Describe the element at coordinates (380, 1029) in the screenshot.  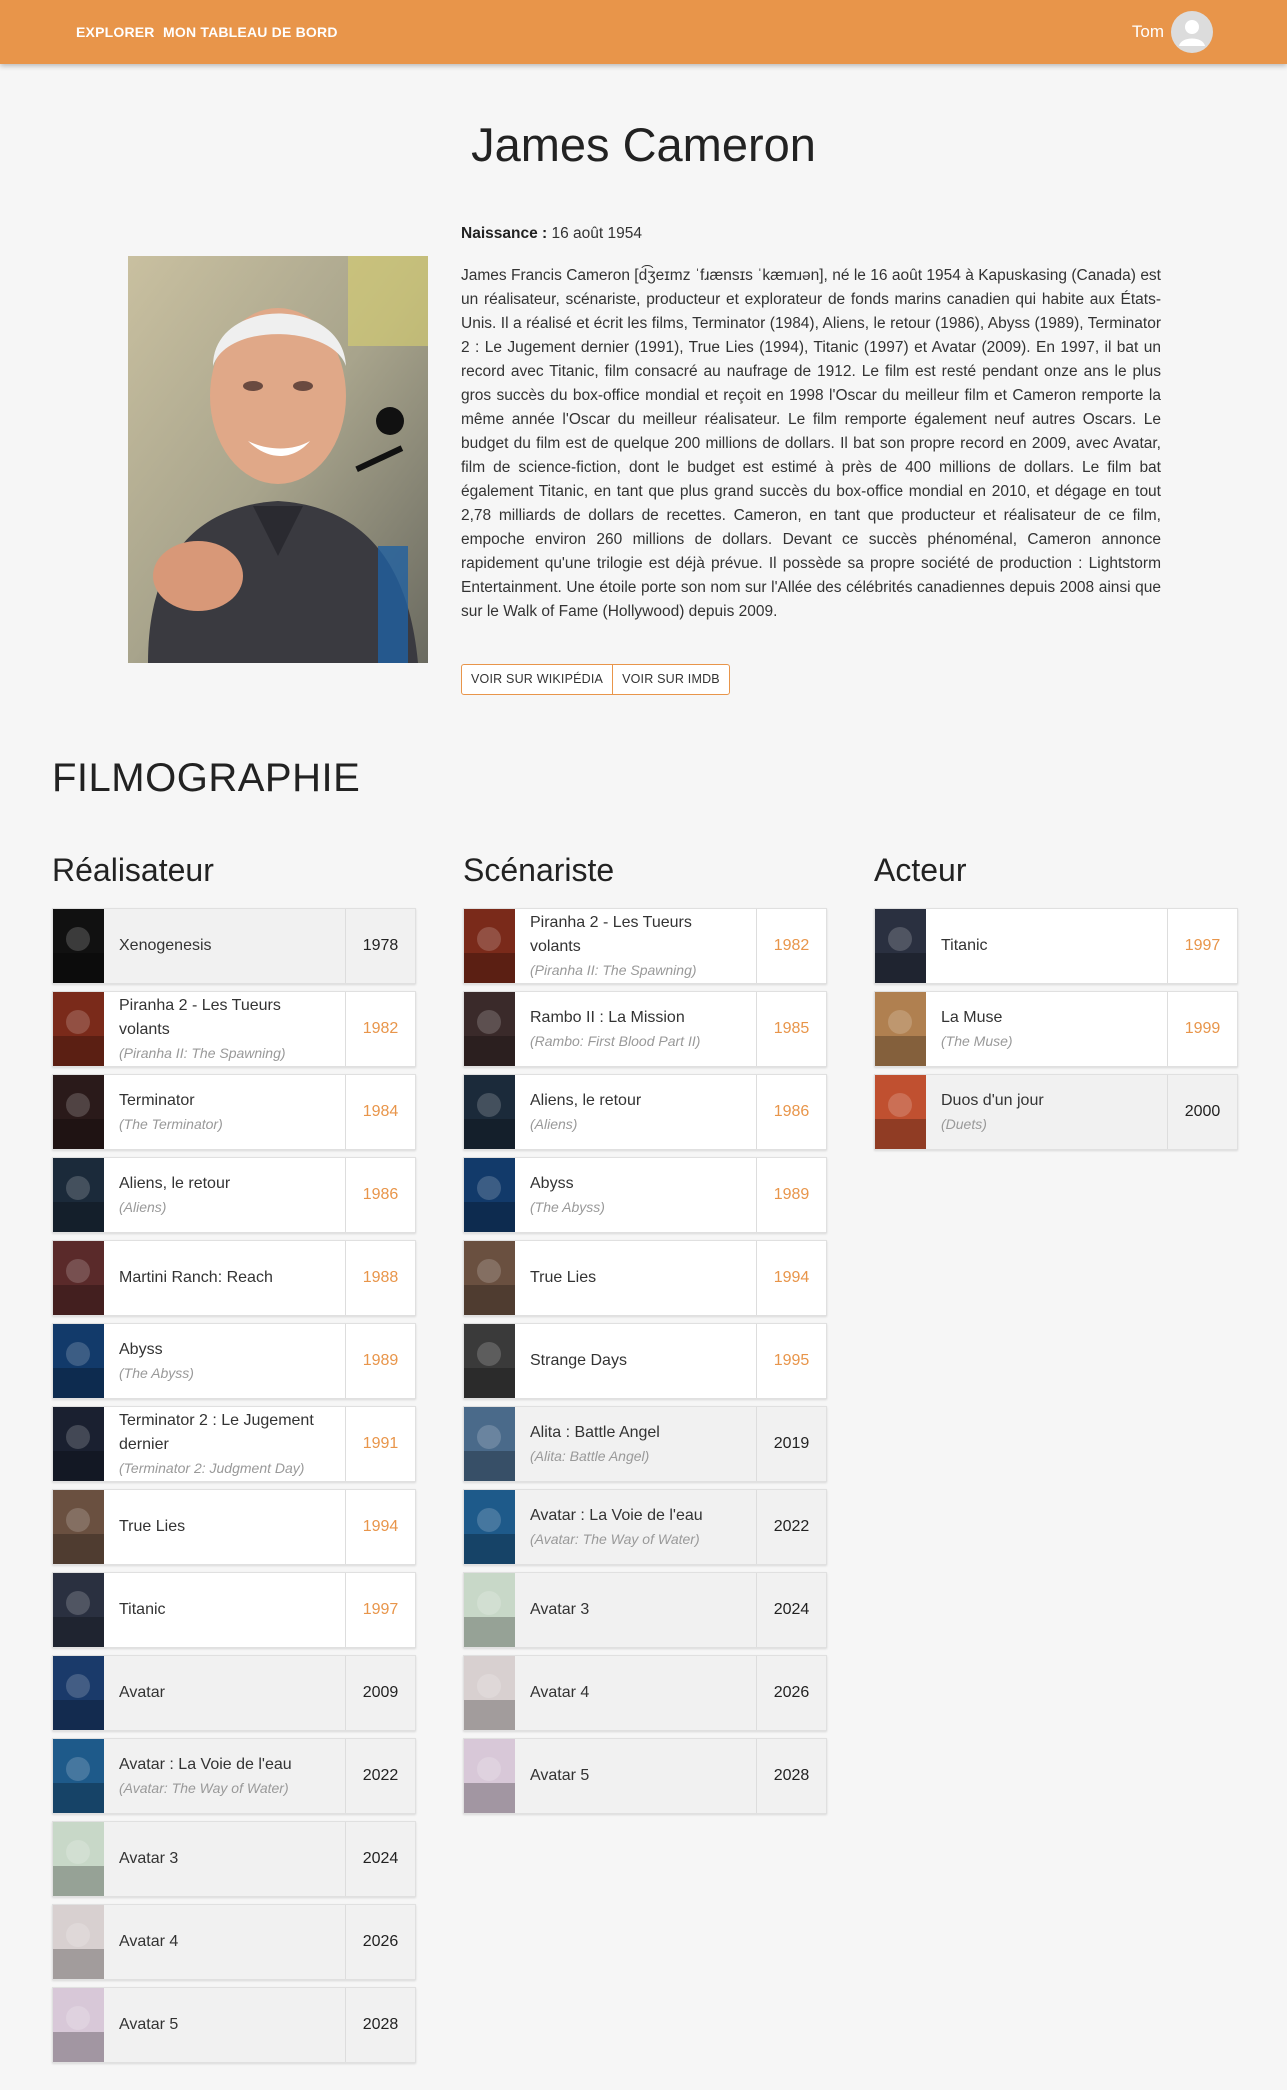
I see `film-year: 1982` at that location.